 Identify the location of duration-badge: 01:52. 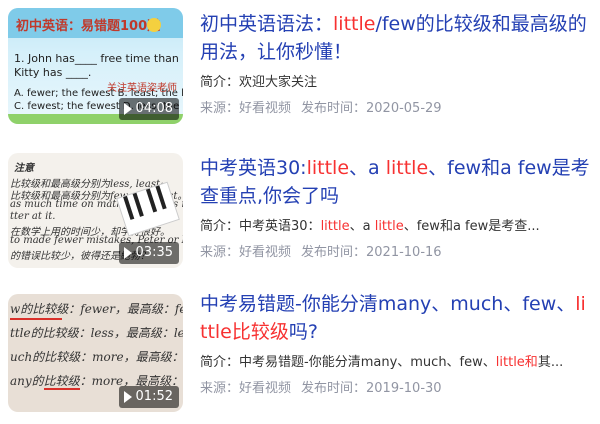
(148, 397).